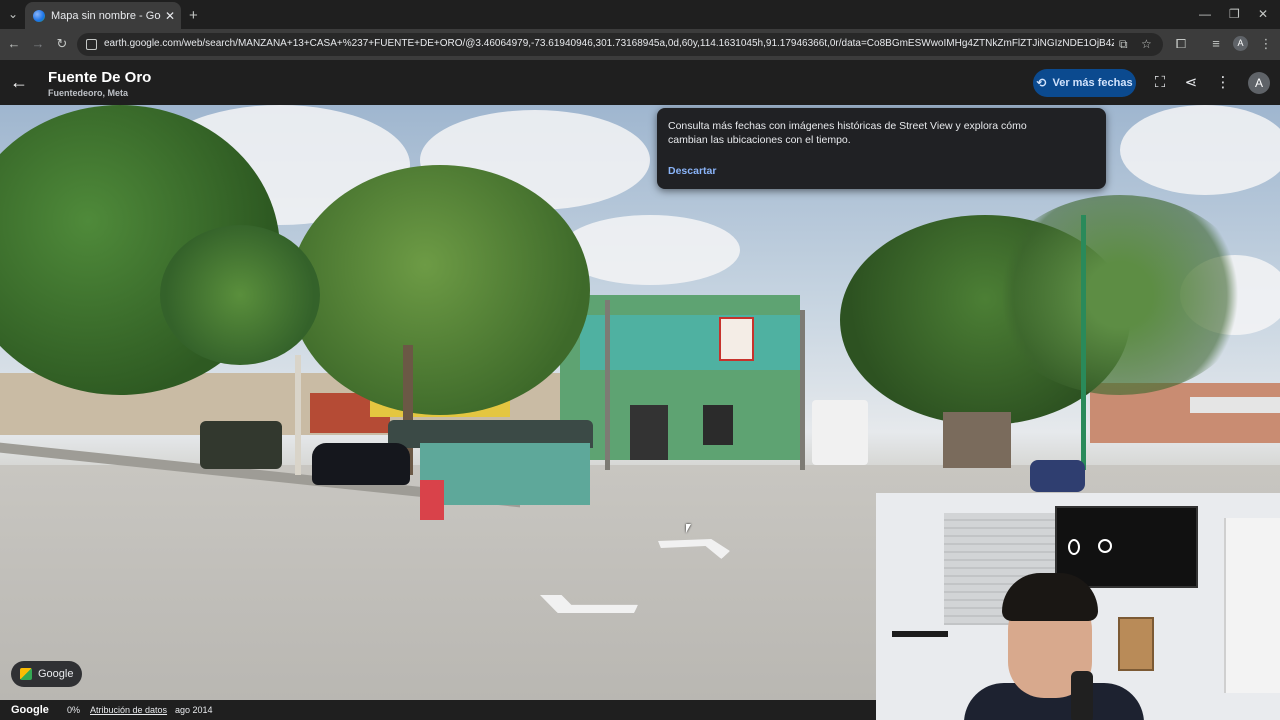  I want to click on loading-percent: 0%, so click(74, 710).